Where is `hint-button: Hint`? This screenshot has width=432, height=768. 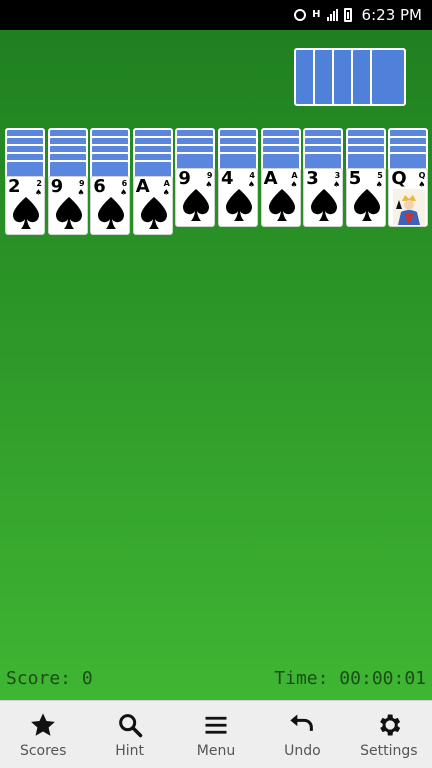 hint-button: Hint is located at coordinates (129, 734).